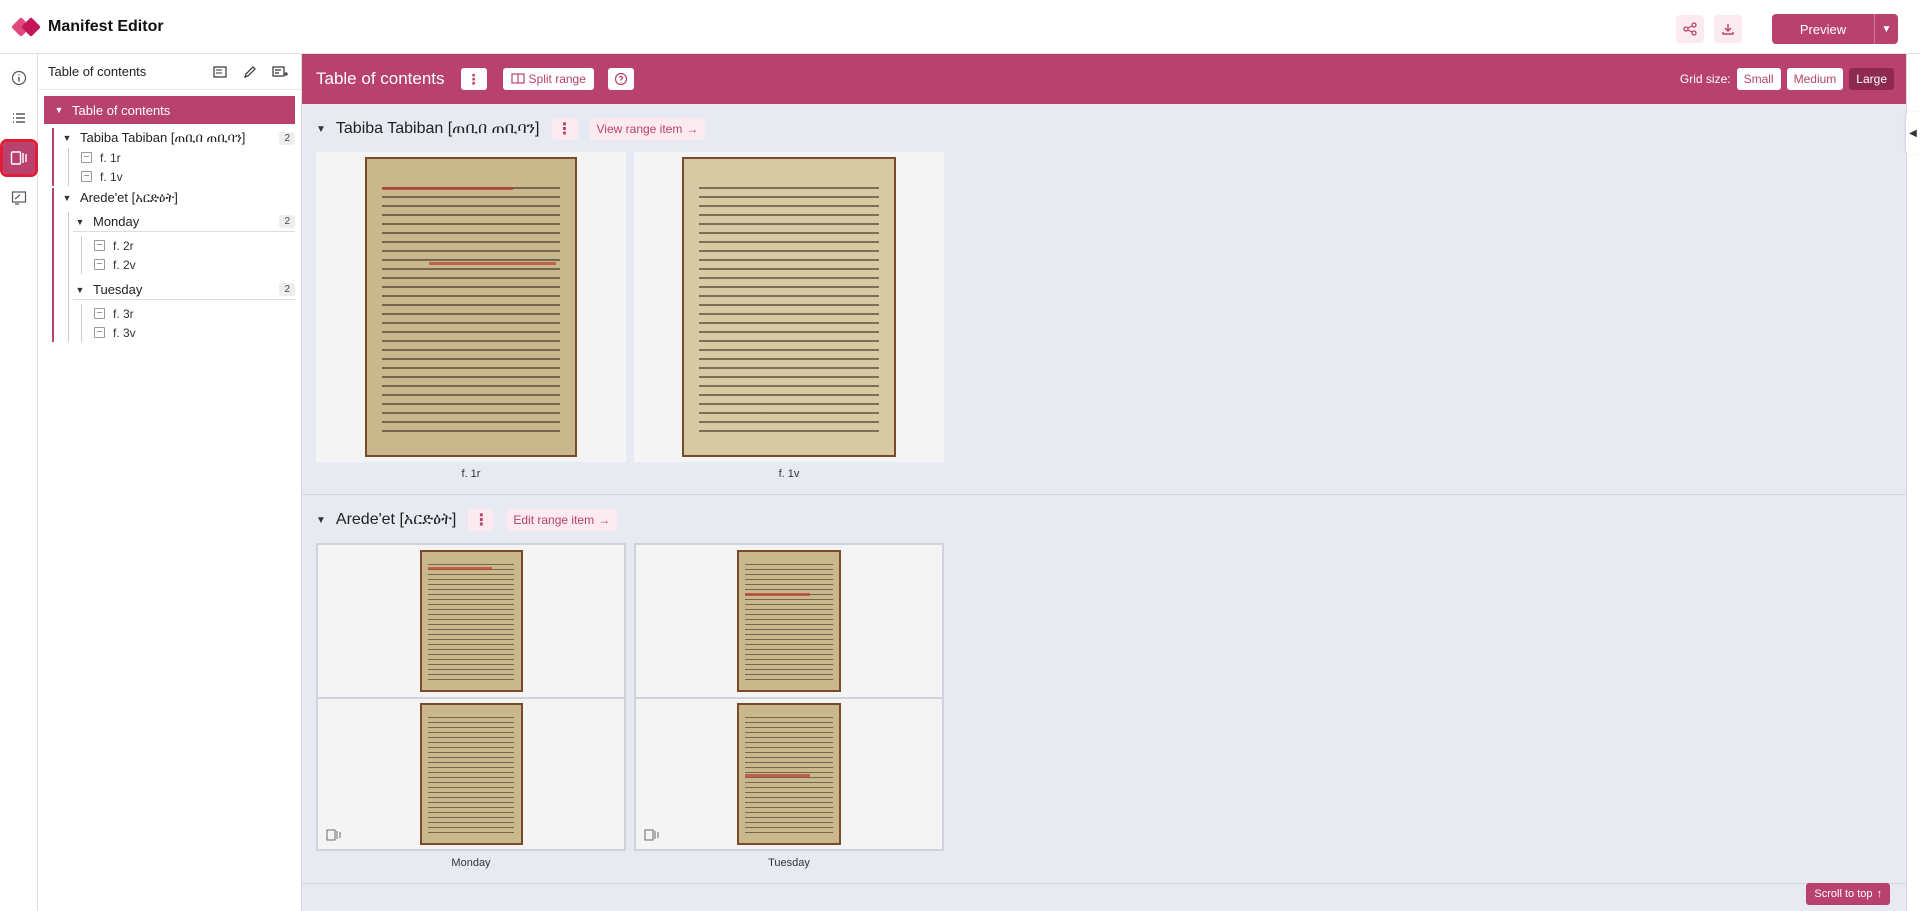 This screenshot has height=911, width=1920. I want to click on sidebar-edit-button, so click(250, 72).